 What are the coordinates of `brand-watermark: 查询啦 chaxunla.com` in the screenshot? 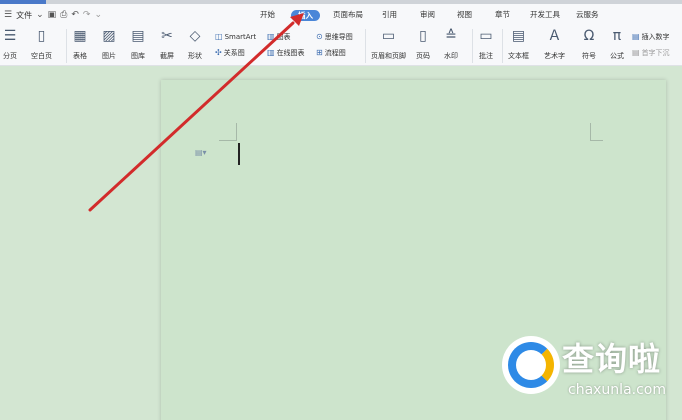 It's located at (592, 375).